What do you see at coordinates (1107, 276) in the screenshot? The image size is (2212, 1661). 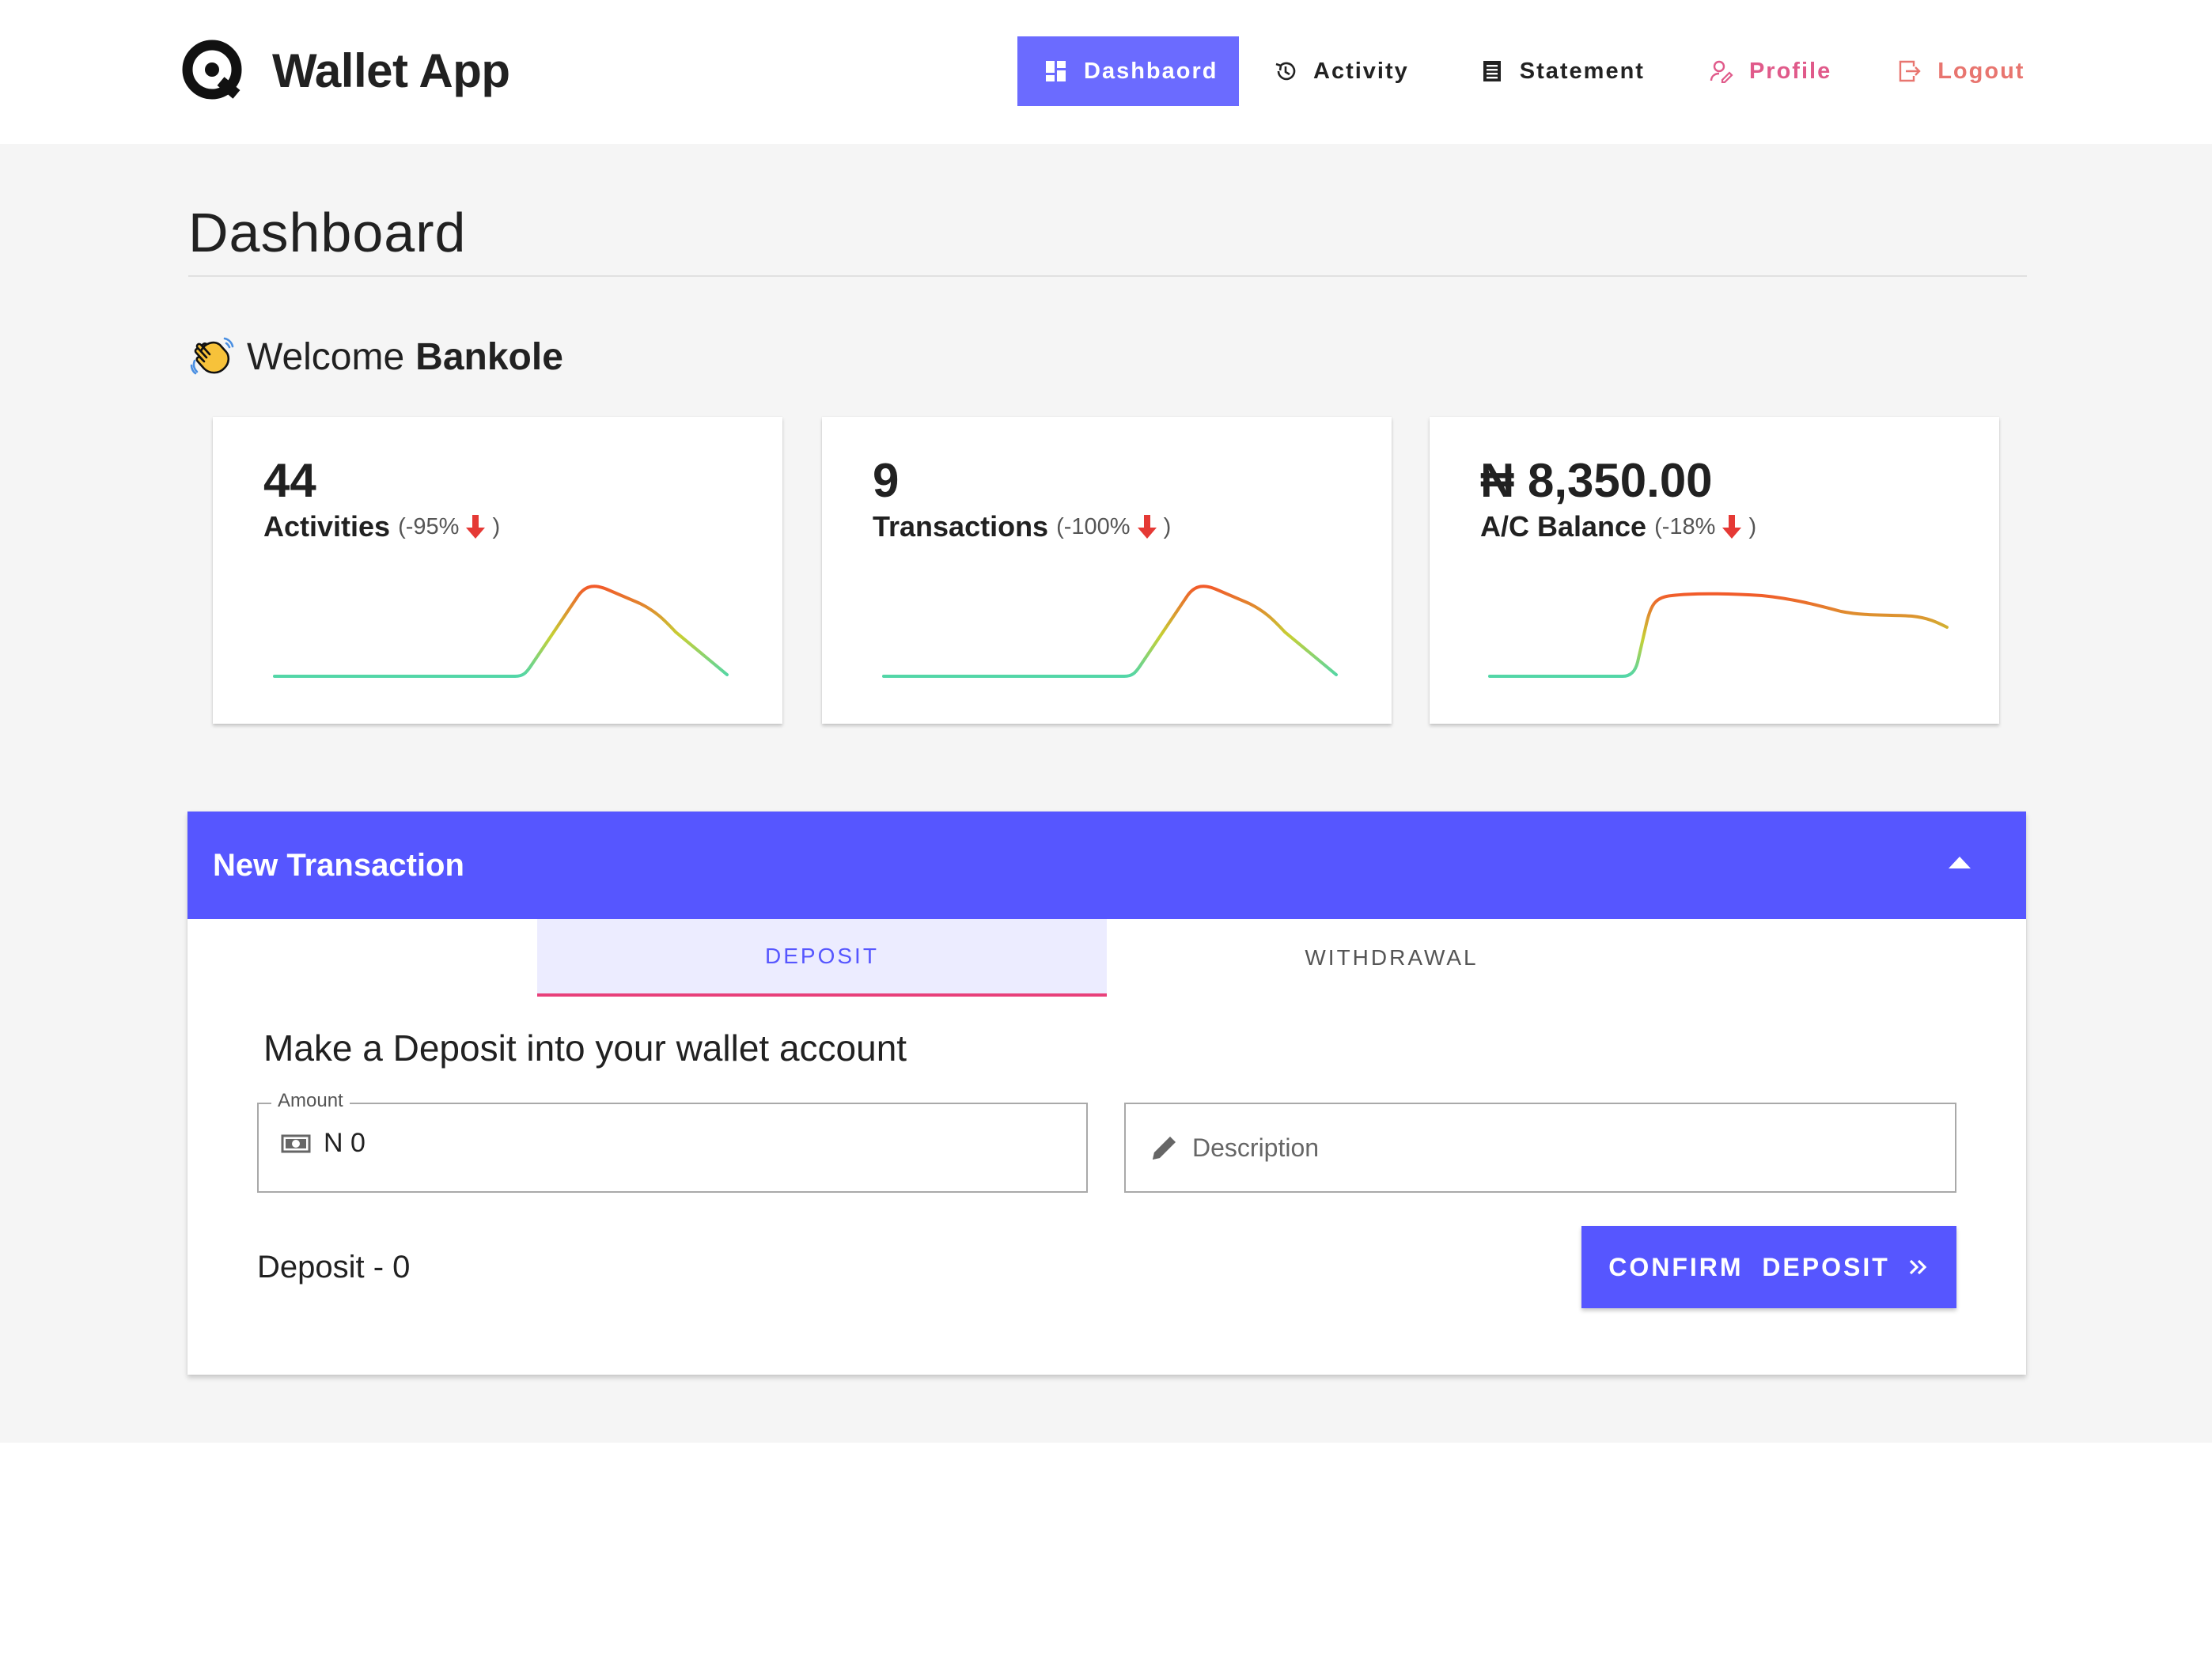 I see `title-divider` at bounding box center [1107, 276].